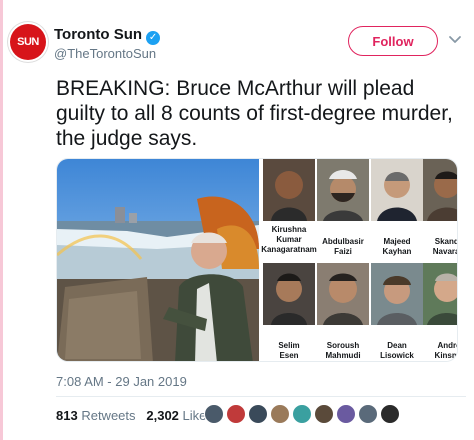 The image size is (474, 440). Describe the element at coordinates (397, 246) in the screenshot. I see `victim-label: Majeed Kayhan` at that location.